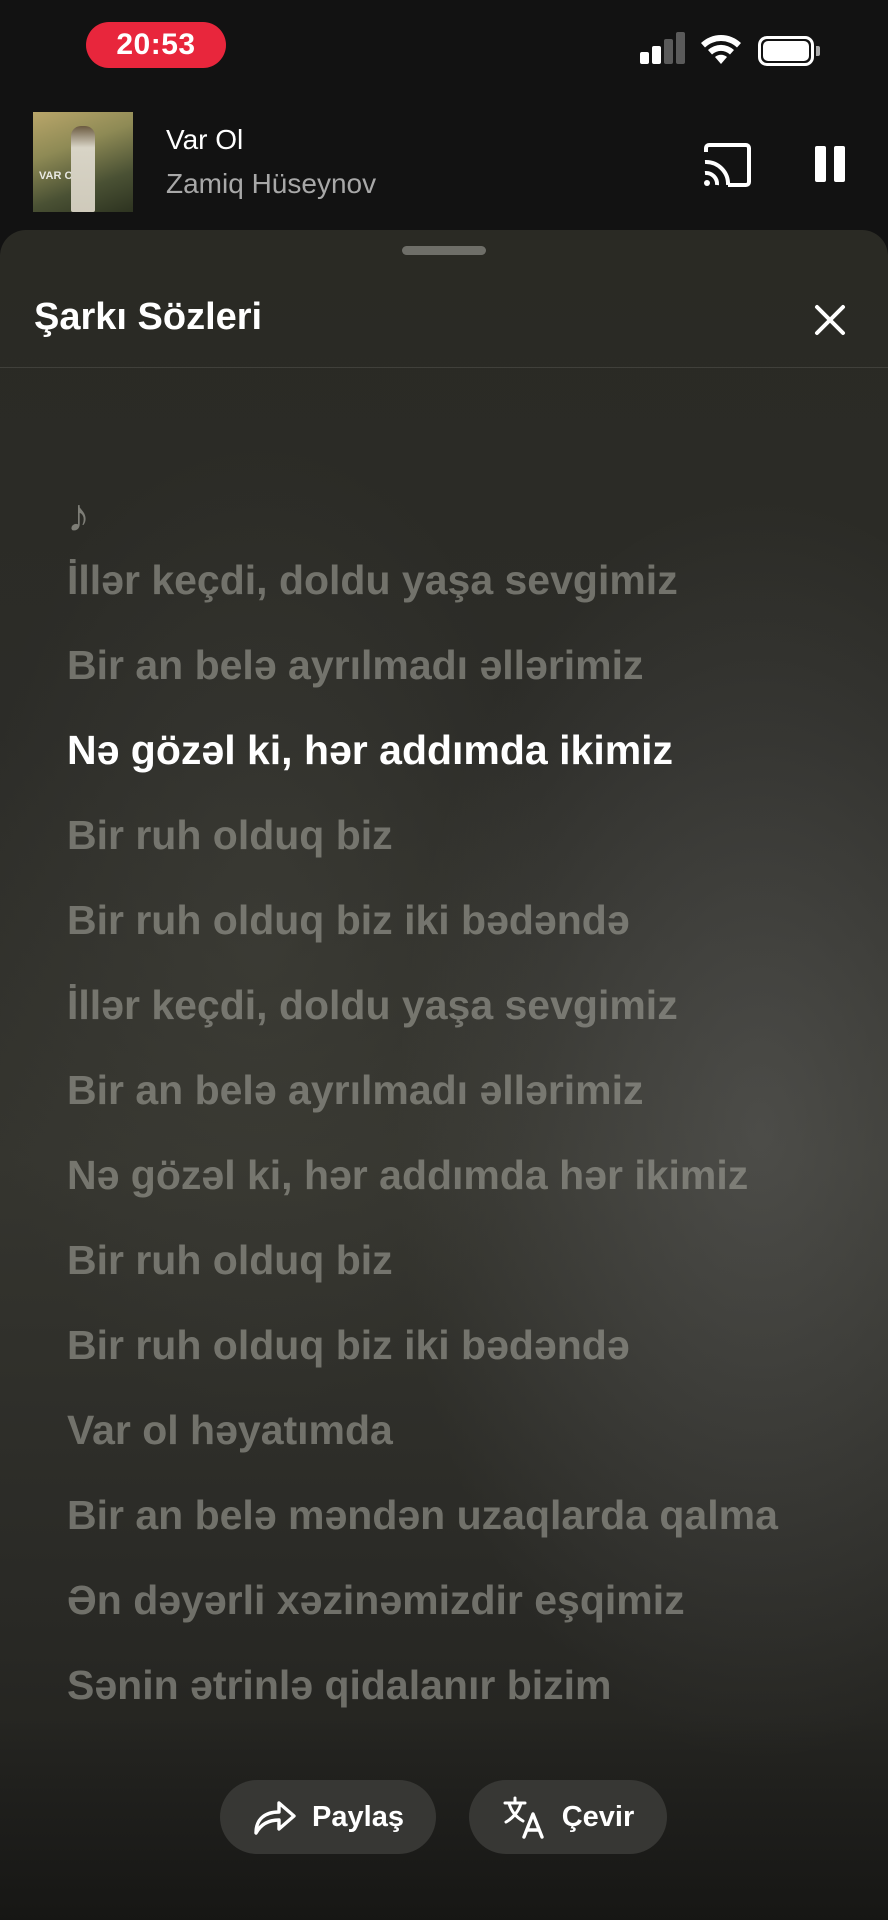 This screenshot has width=888, height=1920. What do you see at coordinates (205, 139) in the screenshot?
I see `track-title: Var Ol` at bounding box center [205, 139].